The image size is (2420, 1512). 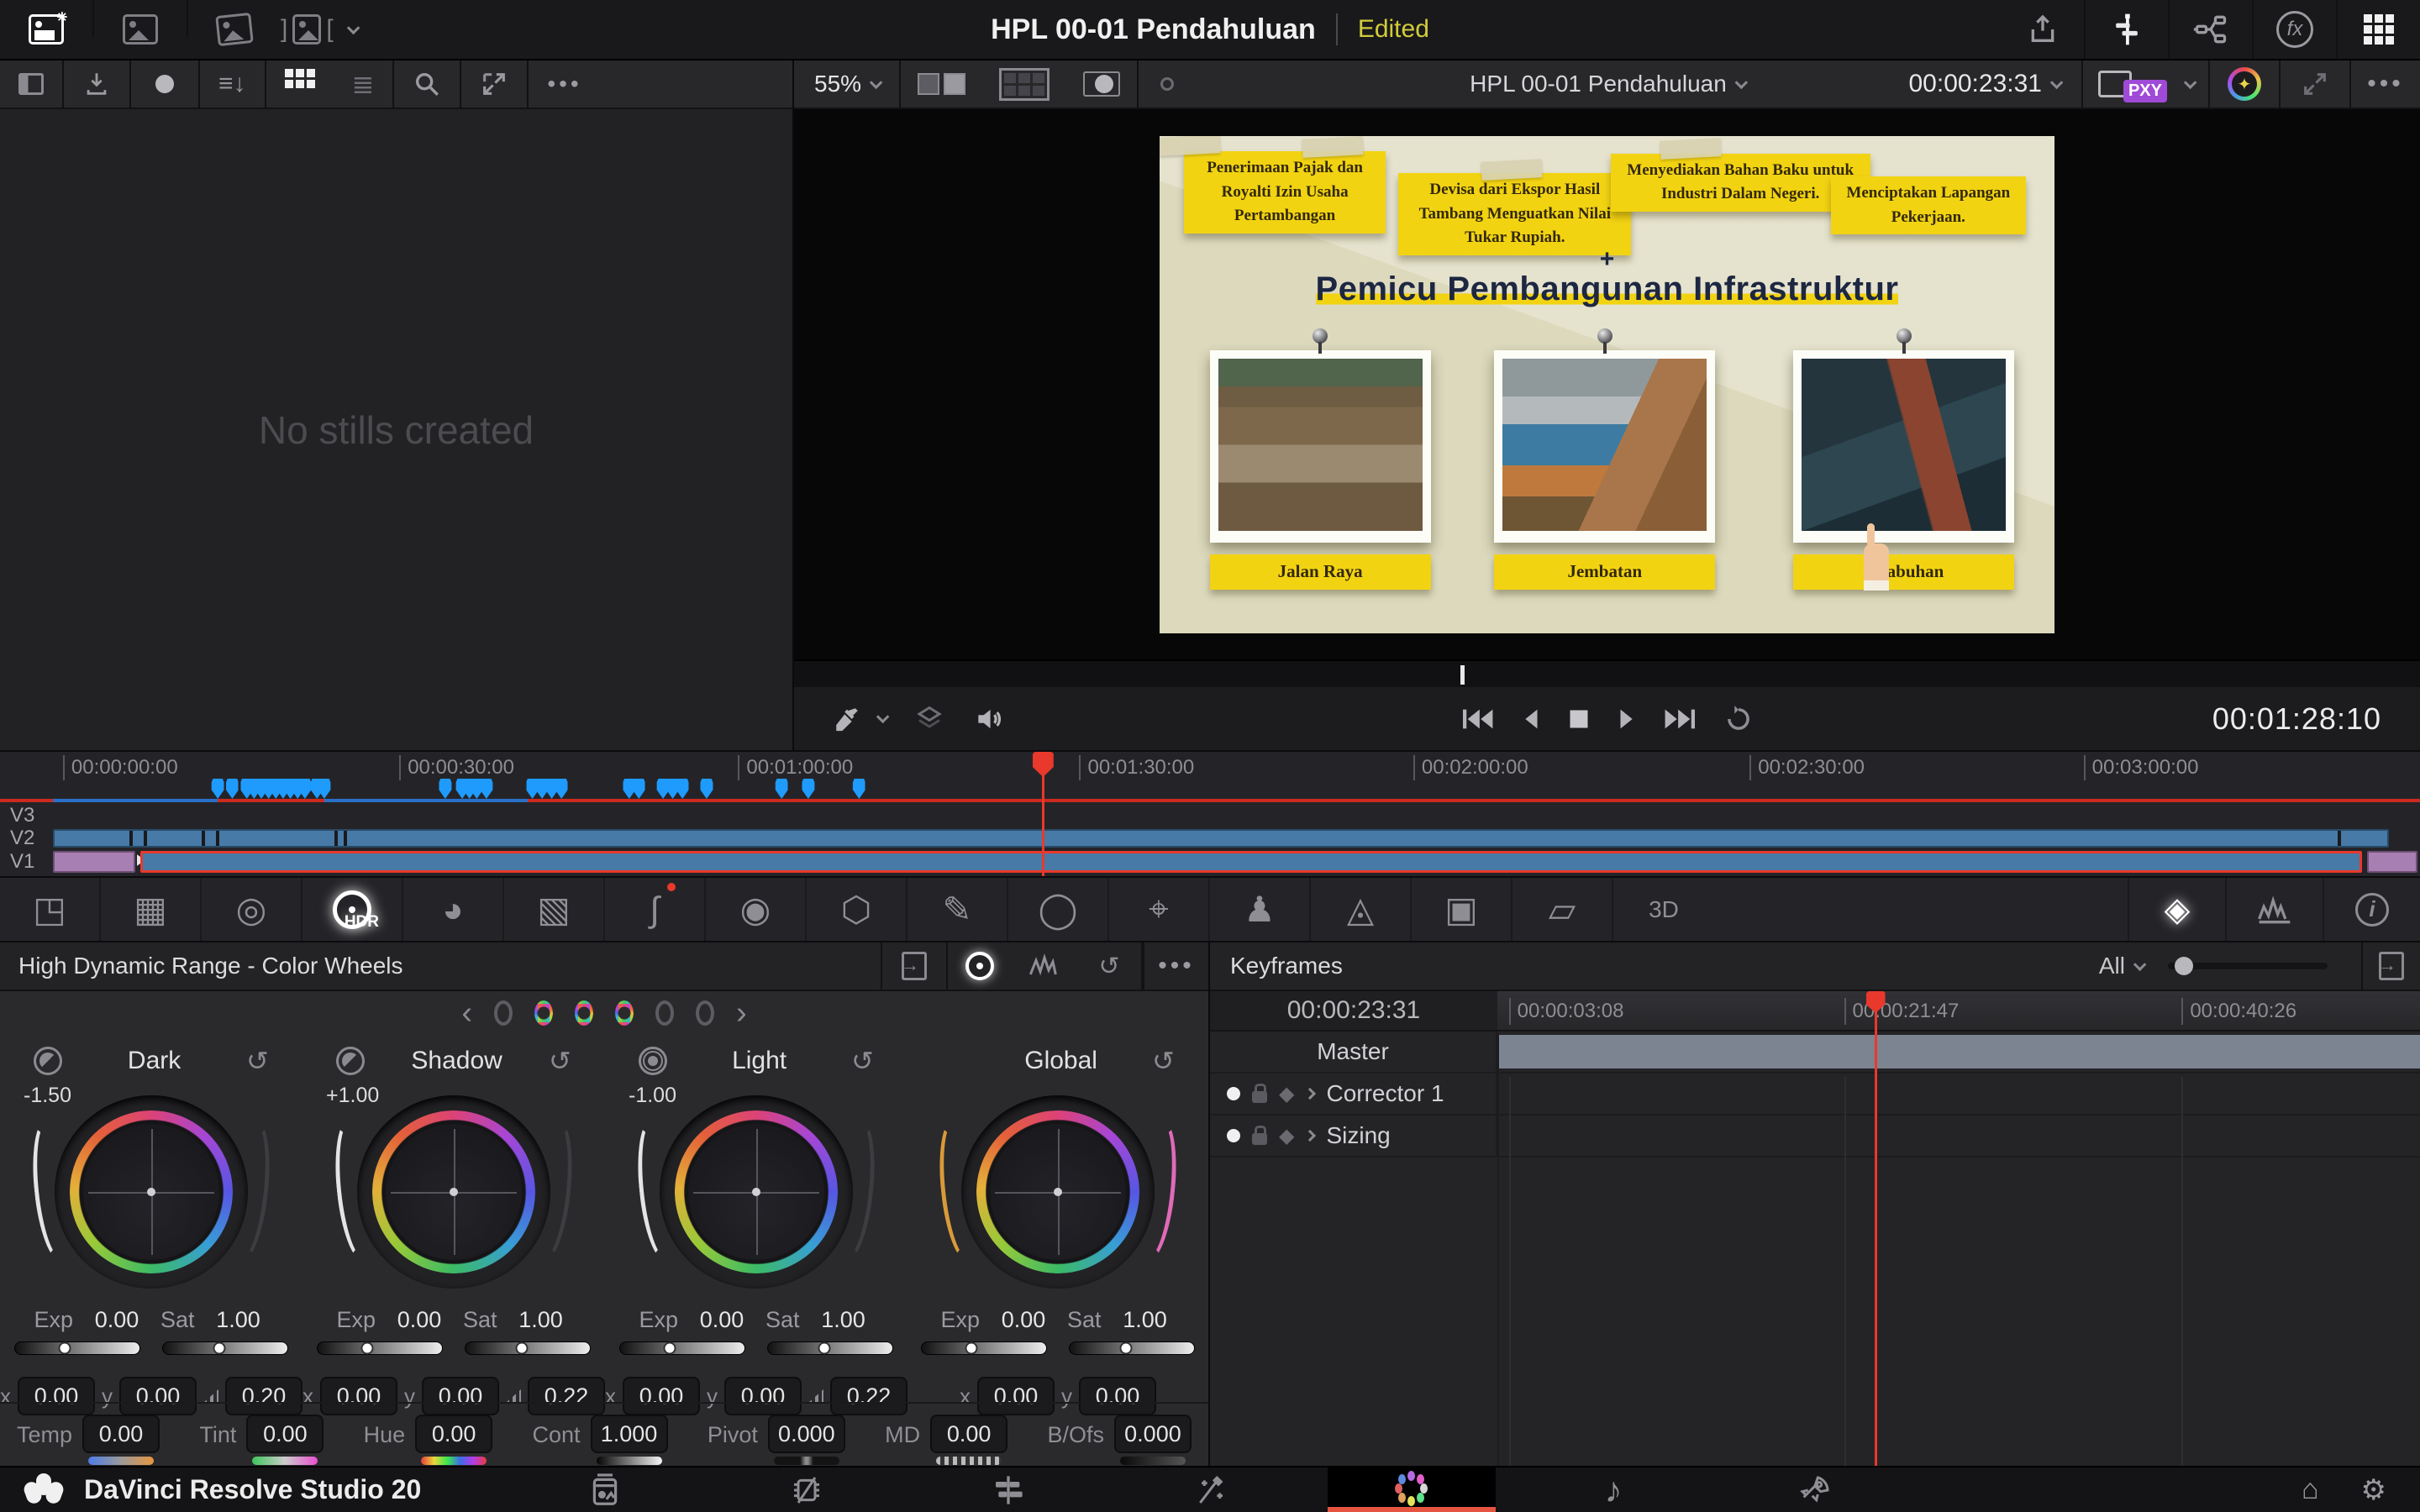 I want to click on keyframes-filter-select: All, so click(x=2123, y=966).